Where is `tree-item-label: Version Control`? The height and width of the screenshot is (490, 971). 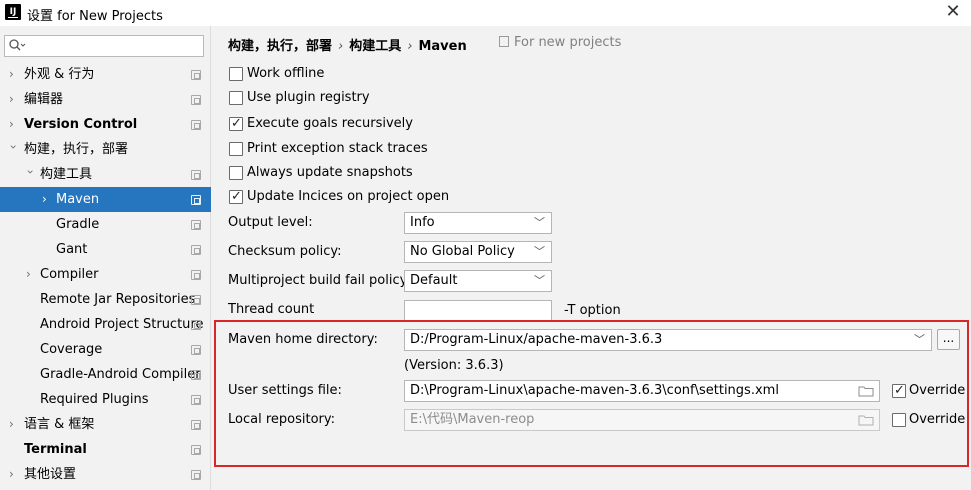 tree-item-label: Version Control is located at coordinates (81, 124).